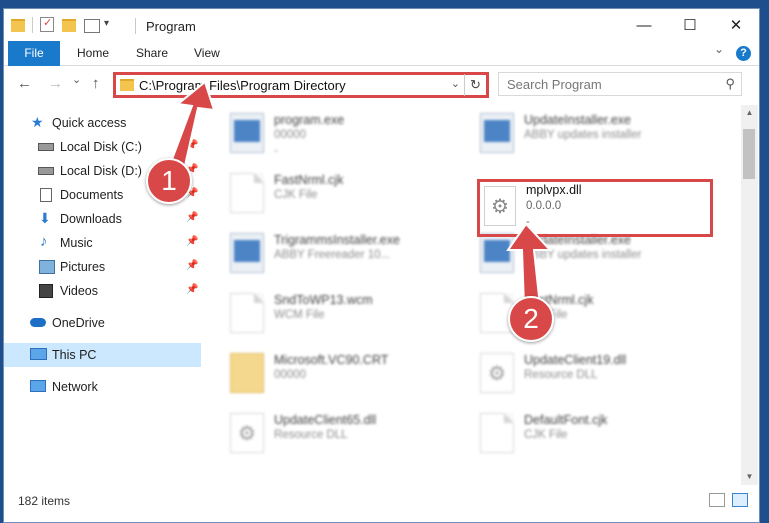 The width and height of the screenshot is (769, 523). Describe the element at coordinates (69, 25) in the screenshot. I see `new-folder-icon` at that location.